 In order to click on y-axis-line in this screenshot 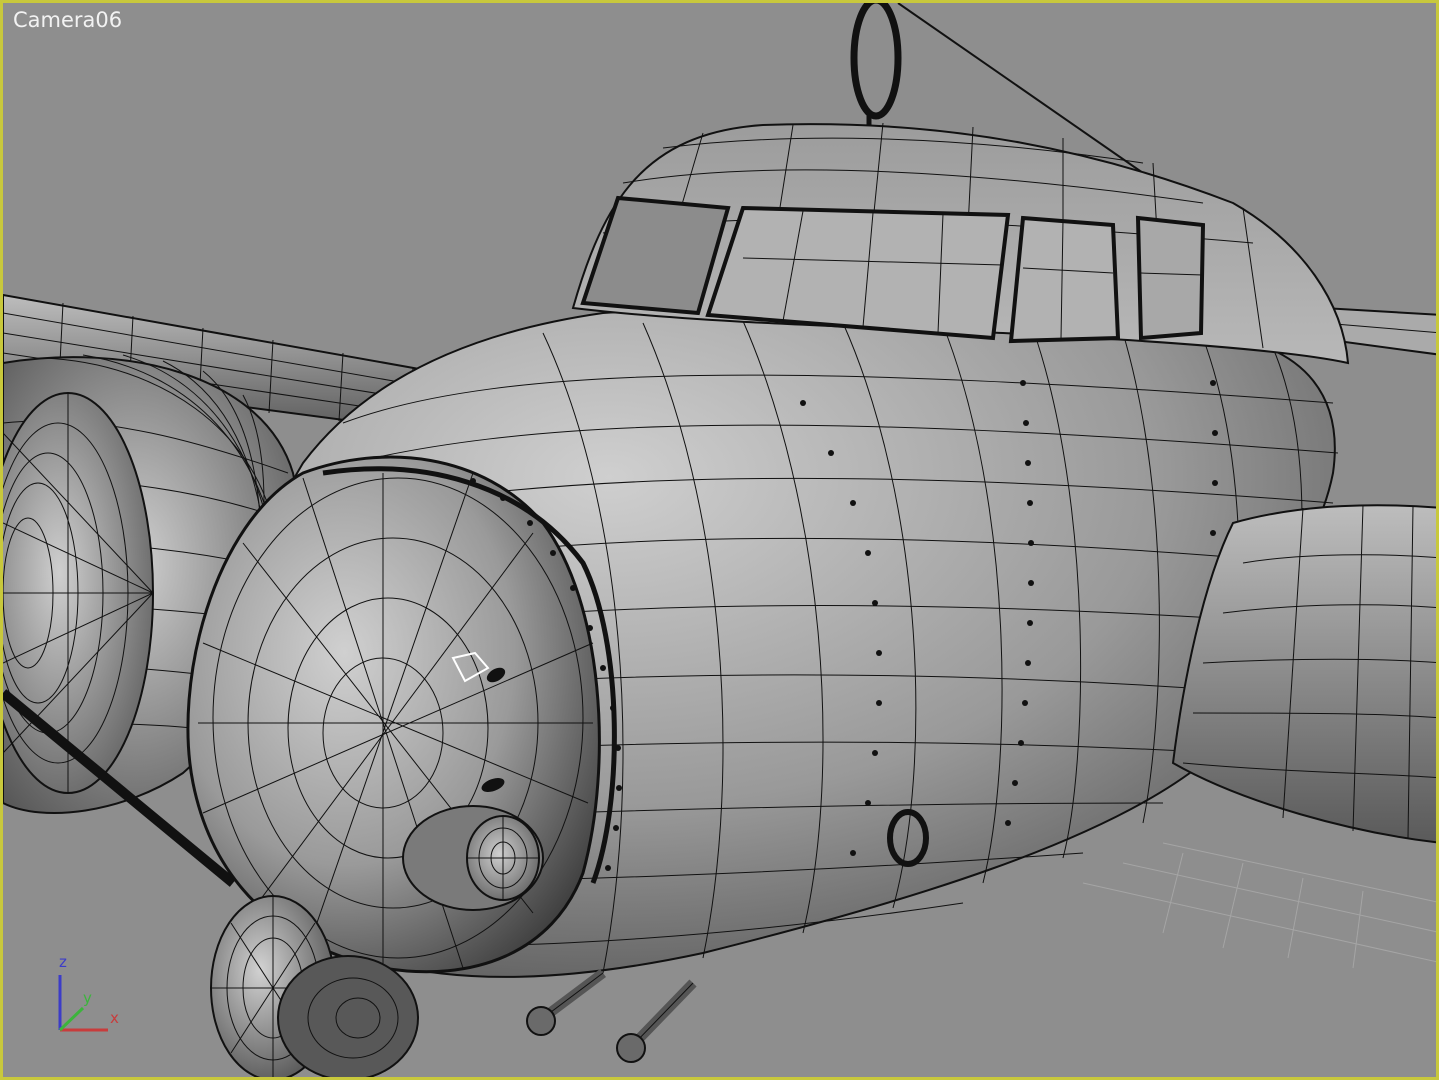, I will do `click(71, 1019)`.